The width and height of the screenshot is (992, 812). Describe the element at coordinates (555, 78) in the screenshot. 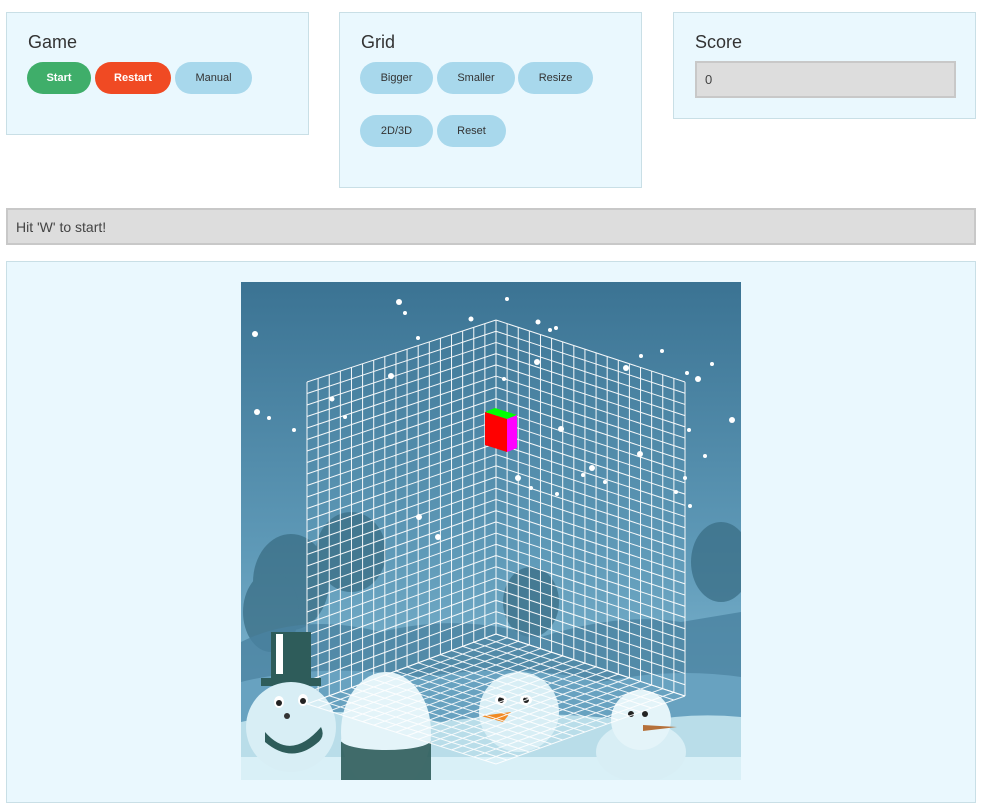

I see `resize-button: Resize` at that location.